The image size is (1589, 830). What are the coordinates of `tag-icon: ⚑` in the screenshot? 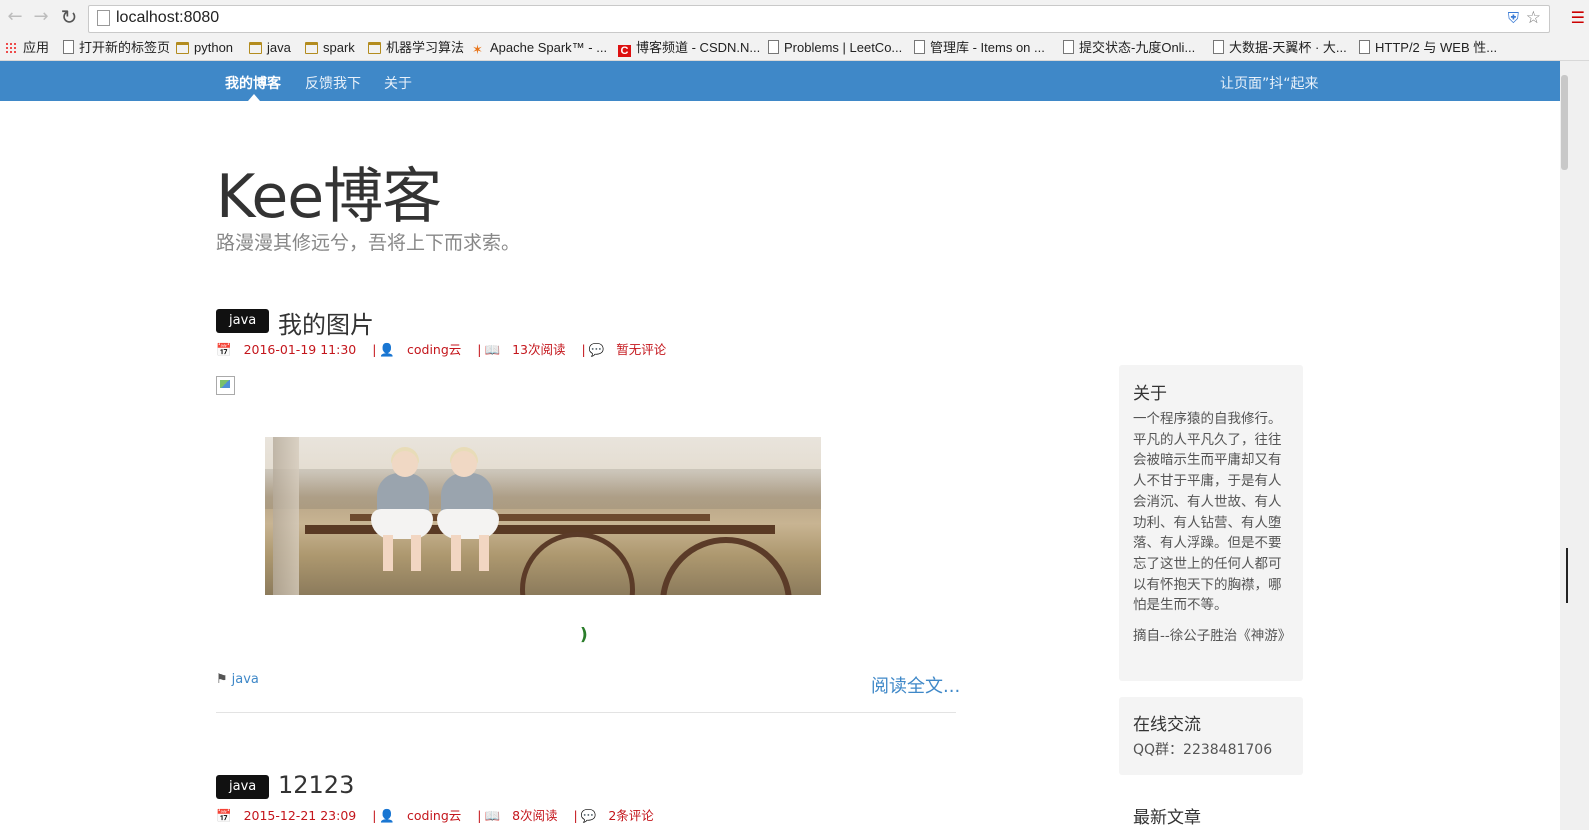 It's located at (222, 679).